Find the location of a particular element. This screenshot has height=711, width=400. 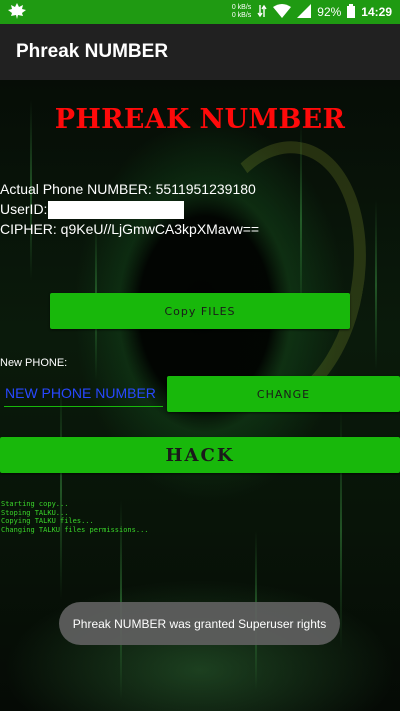

userid-value-redacted is located at coordinates (116, 210).